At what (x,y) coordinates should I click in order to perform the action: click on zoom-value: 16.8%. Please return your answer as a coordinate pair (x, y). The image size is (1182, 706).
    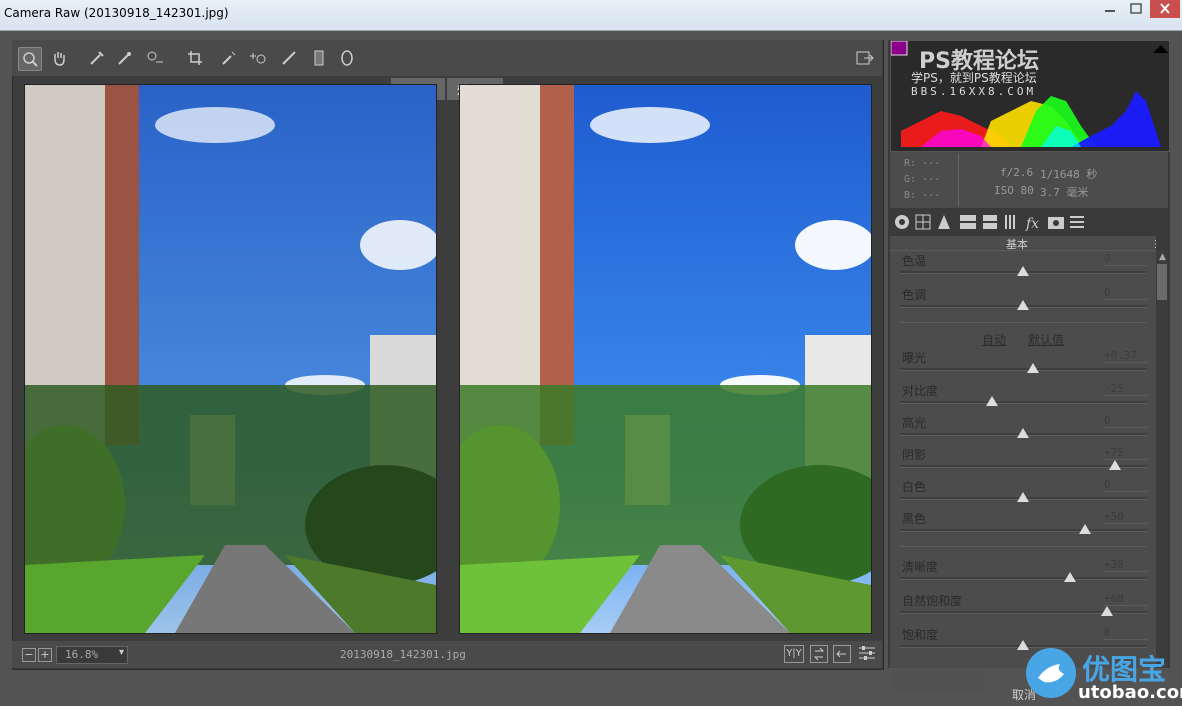
    Looking at the image, I should click on (82, 654).